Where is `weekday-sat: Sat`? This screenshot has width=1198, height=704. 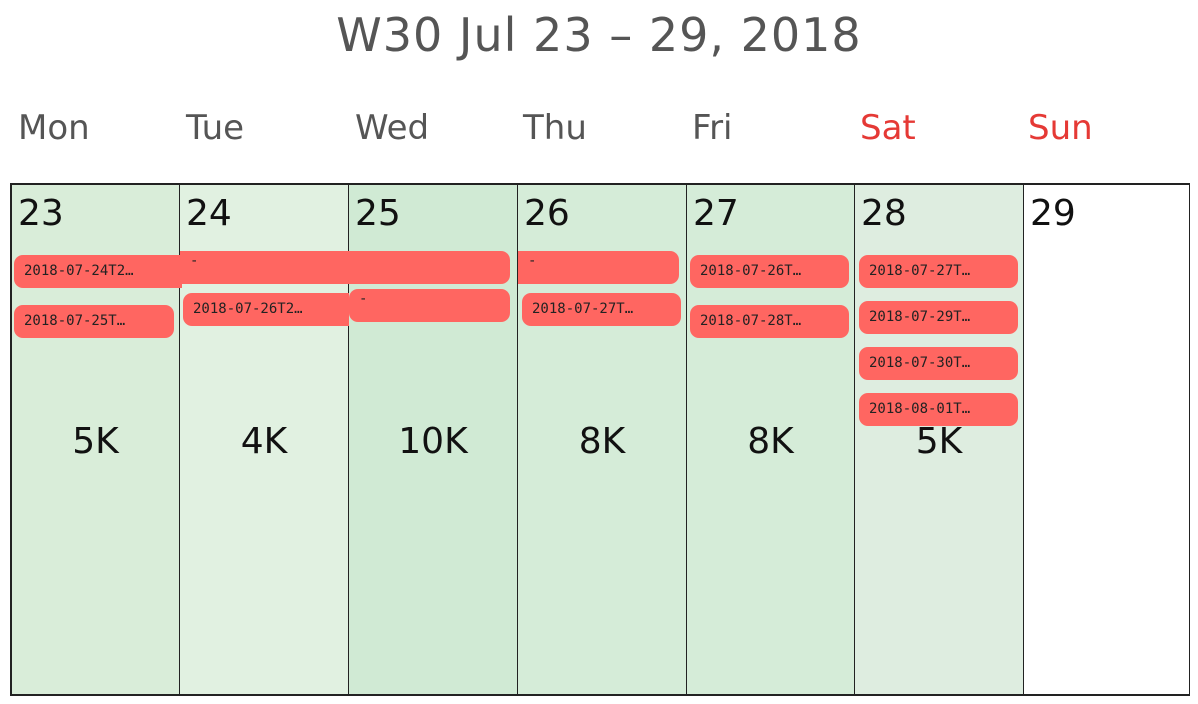
weekday-sat: Sat is located at coordinates (888, 128).